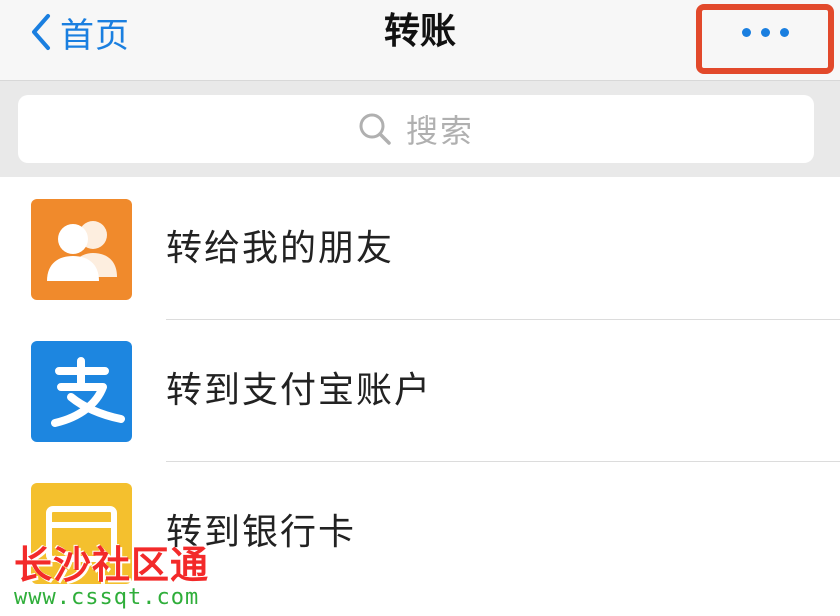 This screenshot has width=840, height=616. I want to click on more-button, so click(765, 39).